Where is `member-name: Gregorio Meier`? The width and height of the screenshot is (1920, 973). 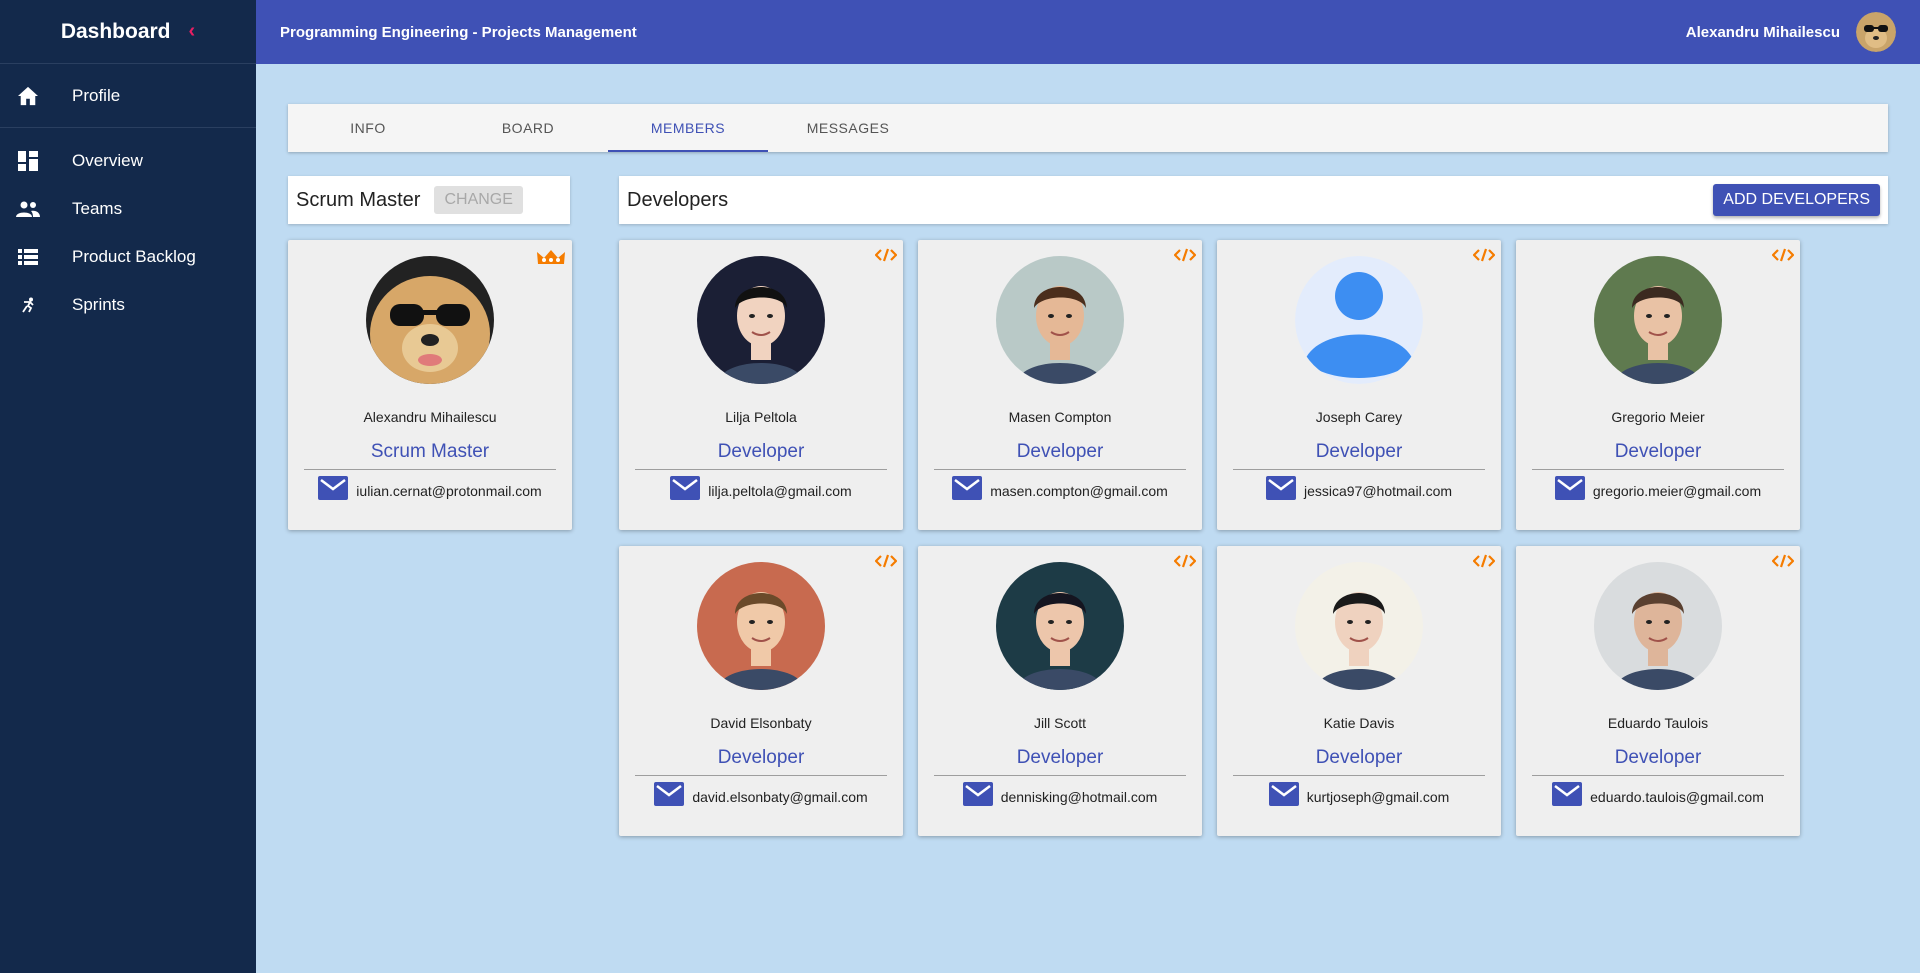 member-name: Gregorio Meier is located at coordinates (1658, 417).